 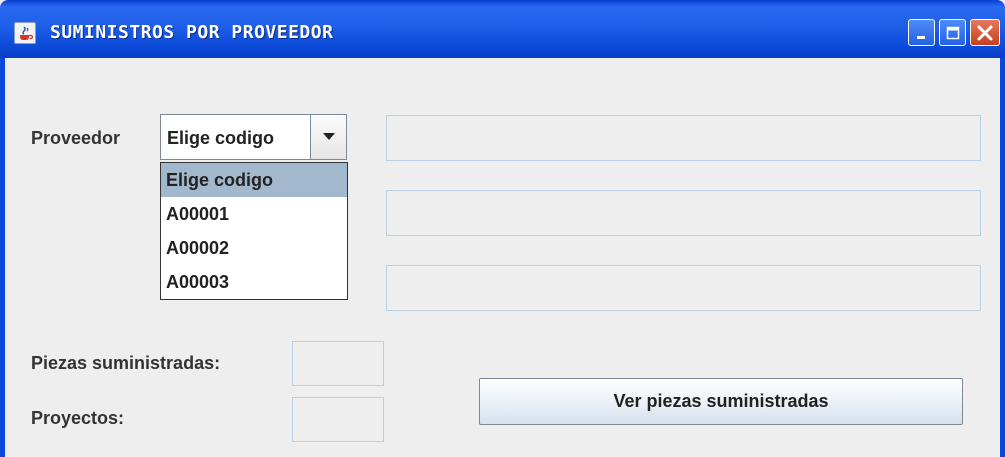 I want to click on combobox-dropdown-list: Elige codigo A00001 A00002 A00003, so click(x=254, y=231).